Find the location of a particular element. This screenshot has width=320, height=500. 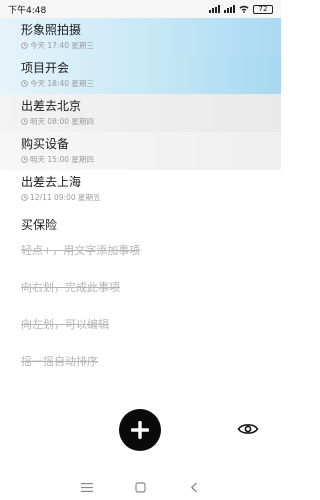

back-icon is located at coordinates (194, 487).